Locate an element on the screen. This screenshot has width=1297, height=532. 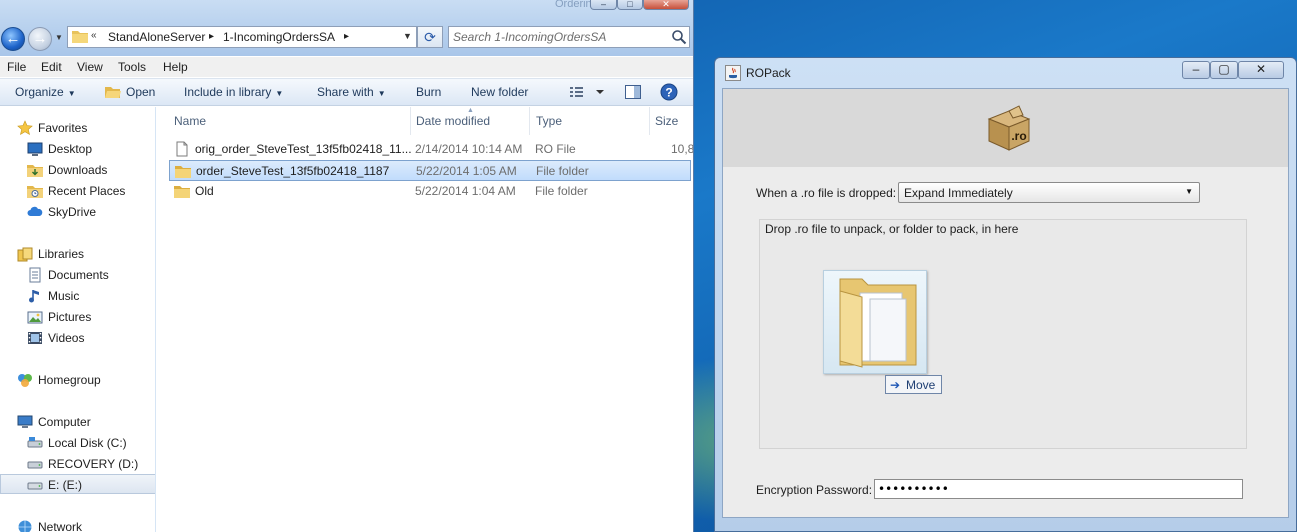
refresh-button: ⟳ is located at coordinates (430, 37).